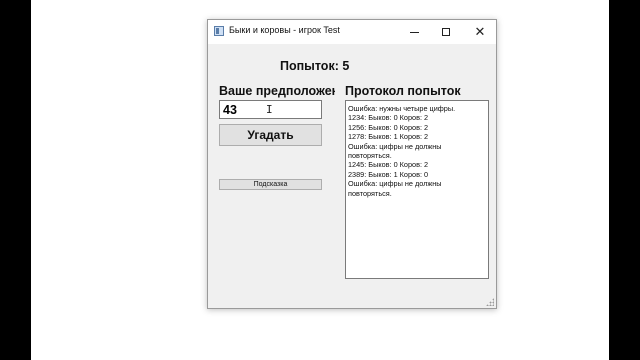  What do you see at coordinates (270, 135) in the screenshot?
I see `guess-button: Угадать` at bounding box center [270, 135].